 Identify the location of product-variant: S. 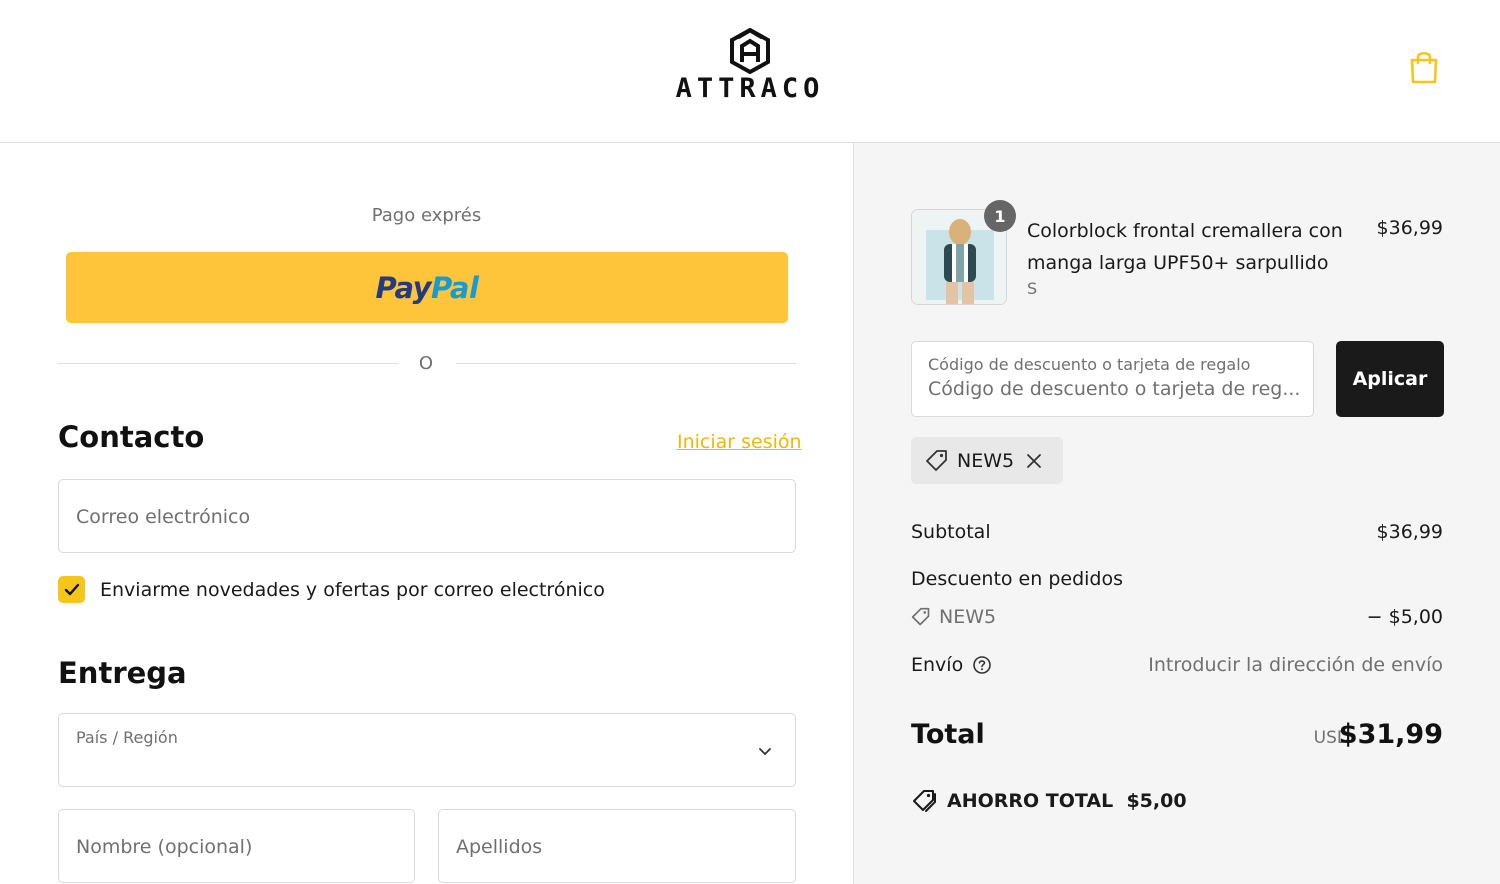
(1032, 288).